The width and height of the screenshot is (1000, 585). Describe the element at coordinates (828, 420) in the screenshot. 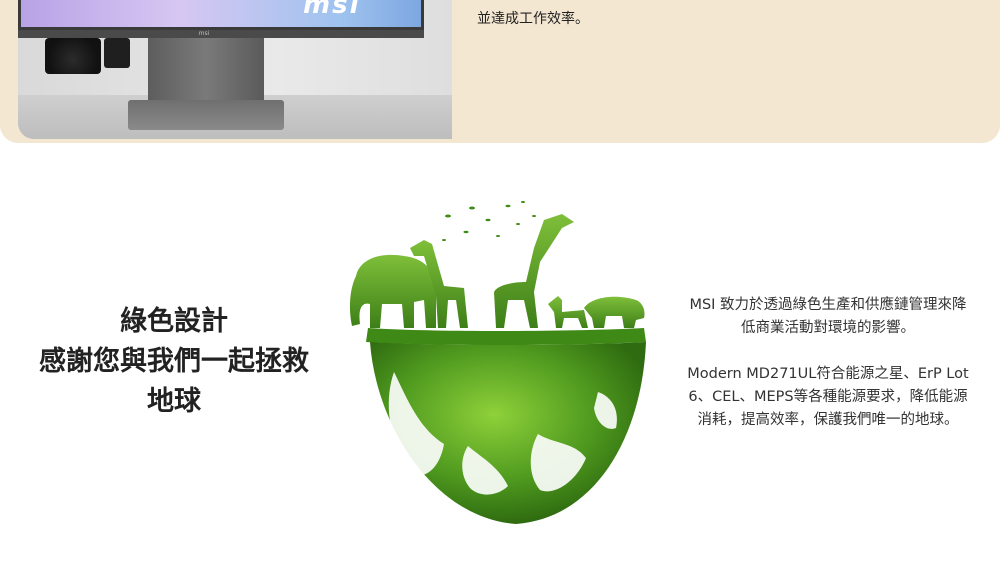

I see `para2-line-3: 消耗，提高效率，保護我們唯一的地球。` at that location.